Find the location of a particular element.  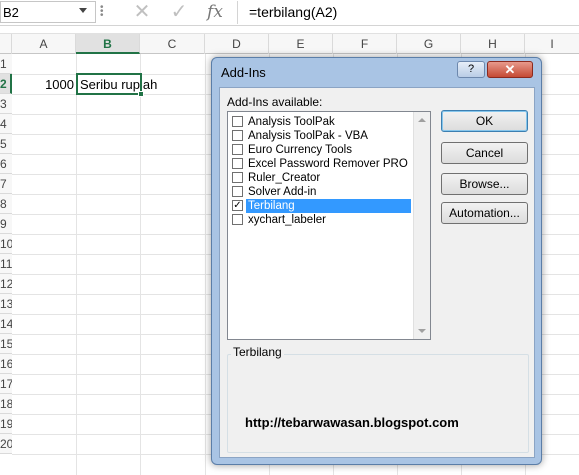

list-item-label: Analysis ToolPak - VBA is located at coordinates (308, 136).